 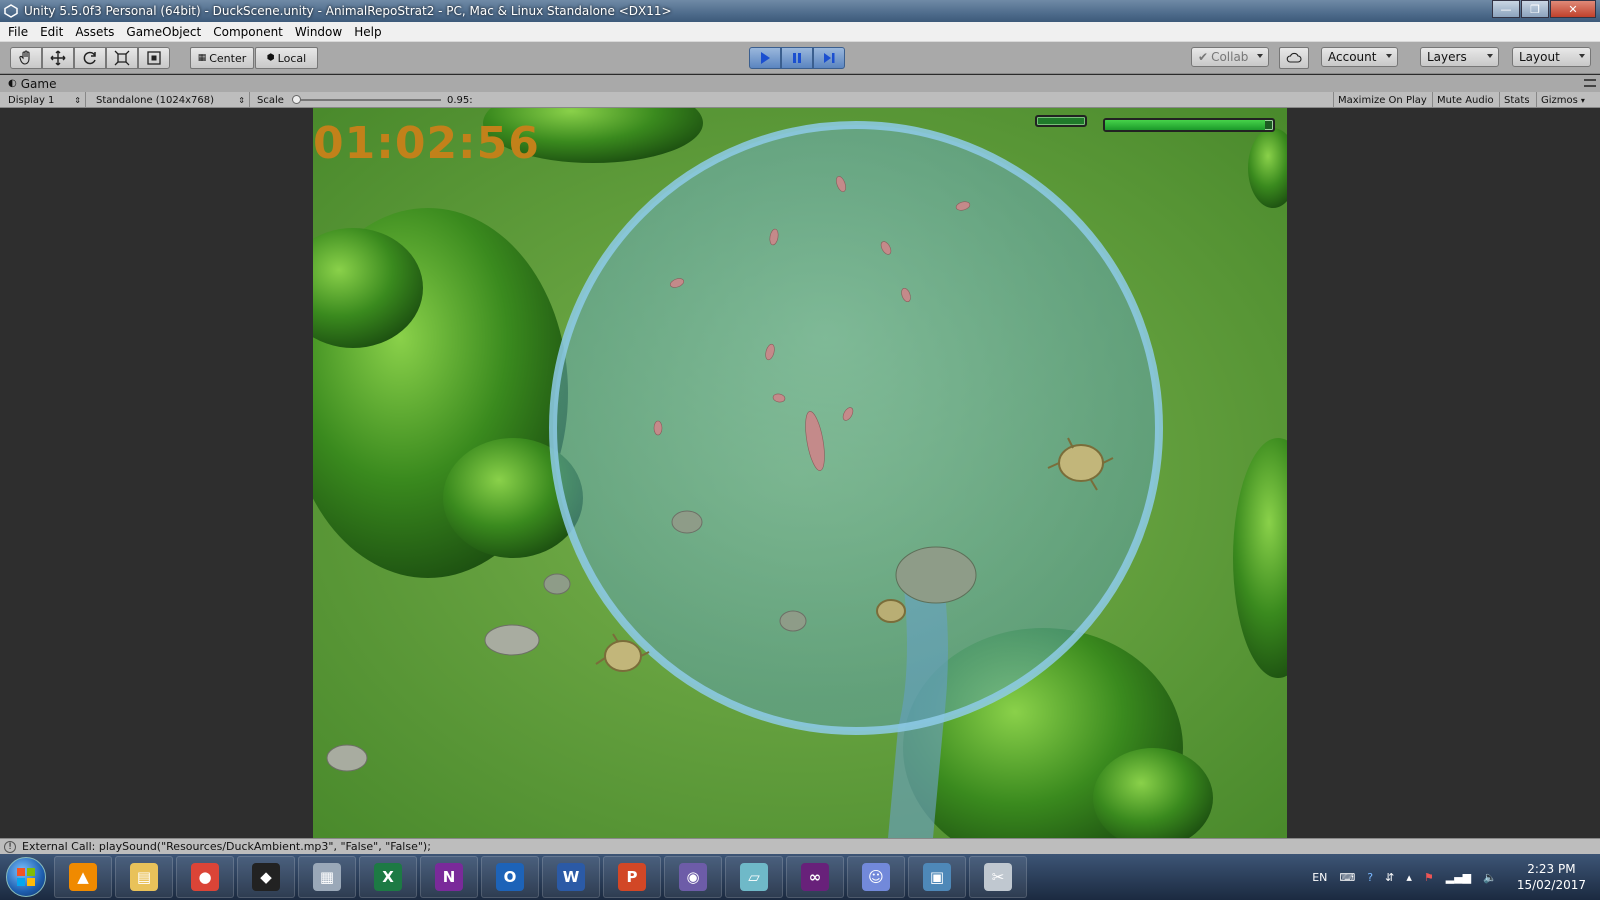 I want to click on taskbar-app-github-desktop: ◉, so click(x=693, y=877).